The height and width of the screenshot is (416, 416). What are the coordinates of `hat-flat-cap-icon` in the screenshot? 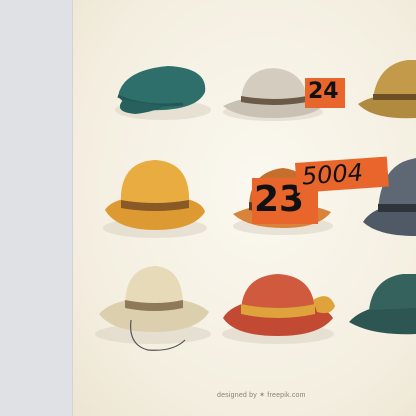 It's located at (163, 93).